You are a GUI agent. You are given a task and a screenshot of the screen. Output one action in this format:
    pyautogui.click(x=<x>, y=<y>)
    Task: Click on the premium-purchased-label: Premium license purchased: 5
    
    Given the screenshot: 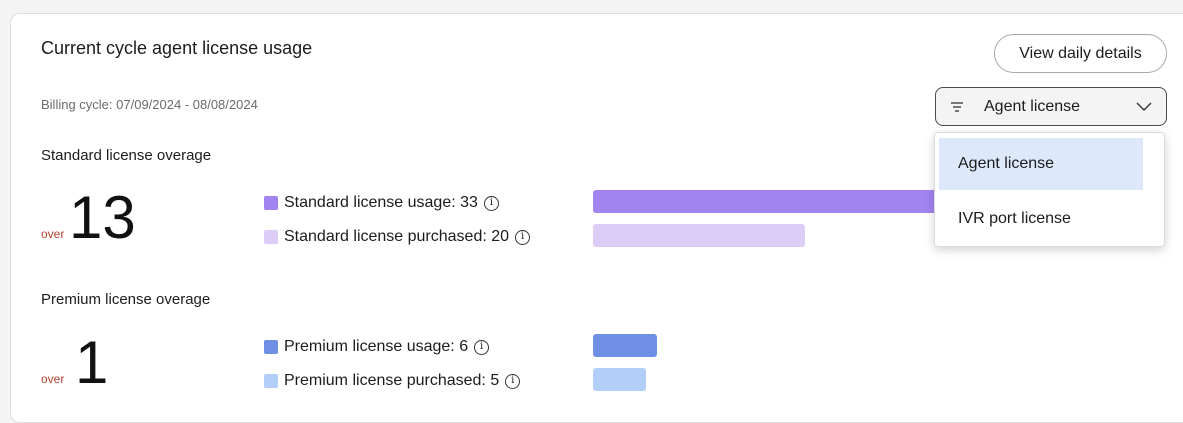 What is the action you would take?
    pyautogui.click(x=392, y=380)
    